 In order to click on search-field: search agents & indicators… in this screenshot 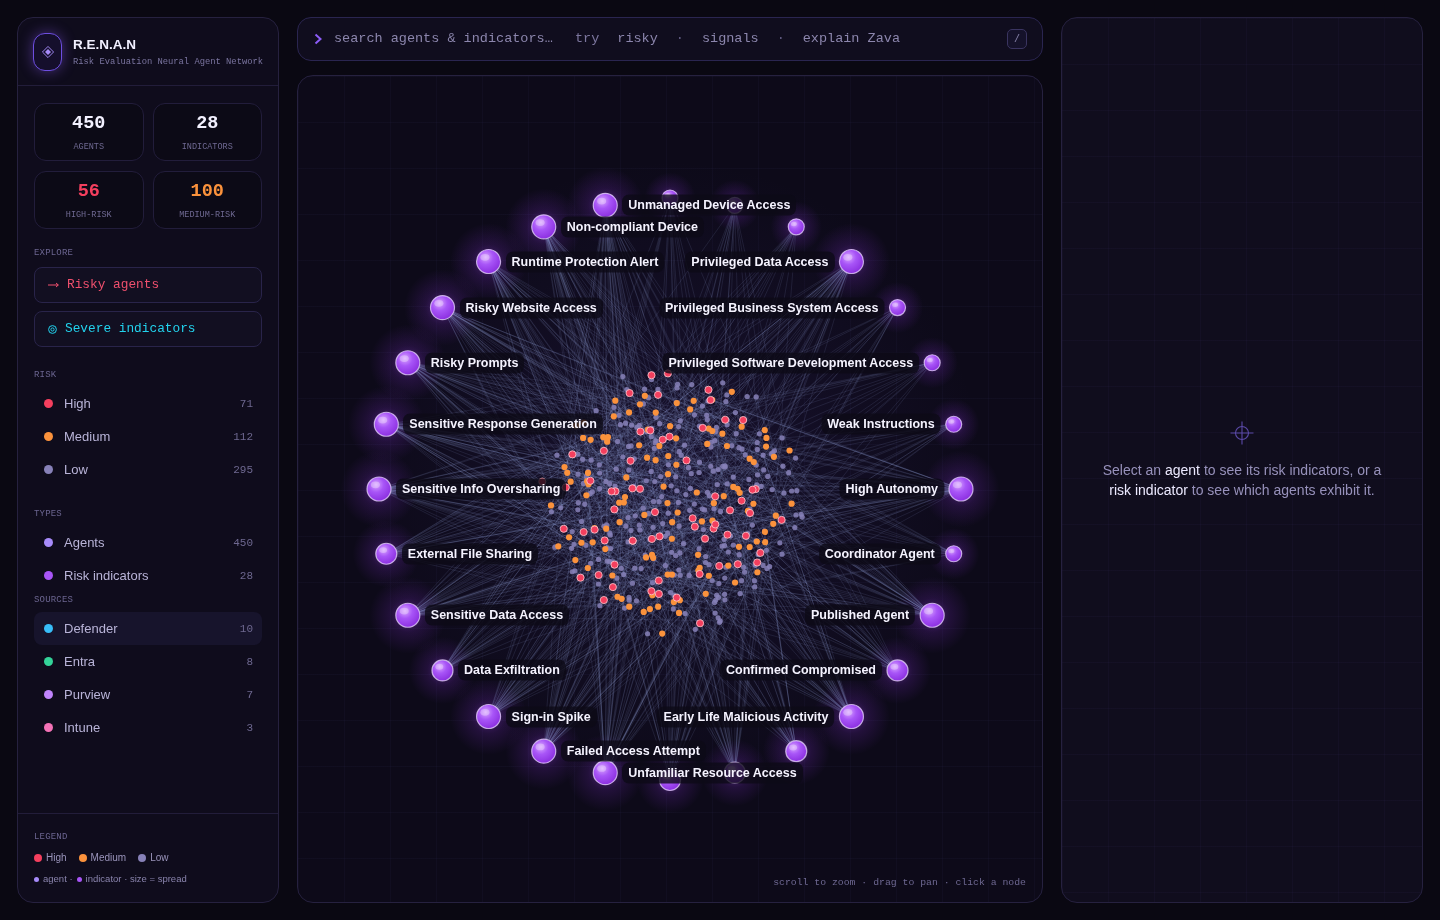, I will do `click(447, 39)`.